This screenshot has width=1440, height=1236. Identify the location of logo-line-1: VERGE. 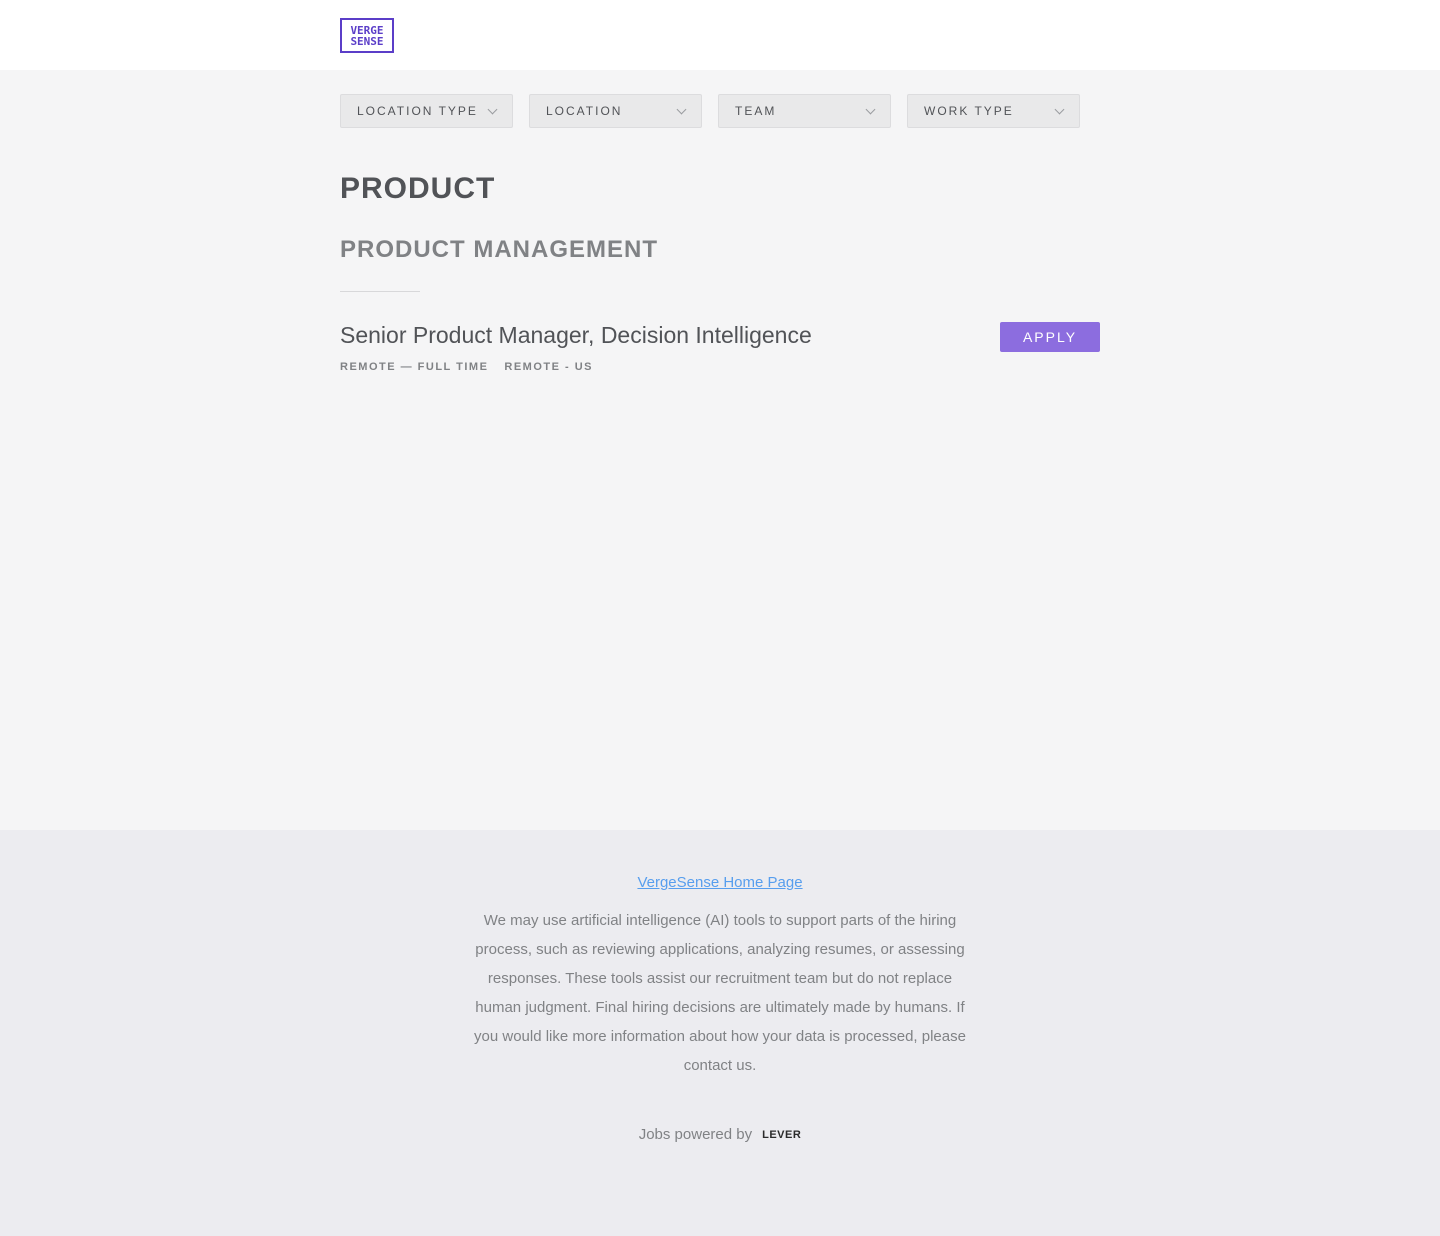
(367, 30).